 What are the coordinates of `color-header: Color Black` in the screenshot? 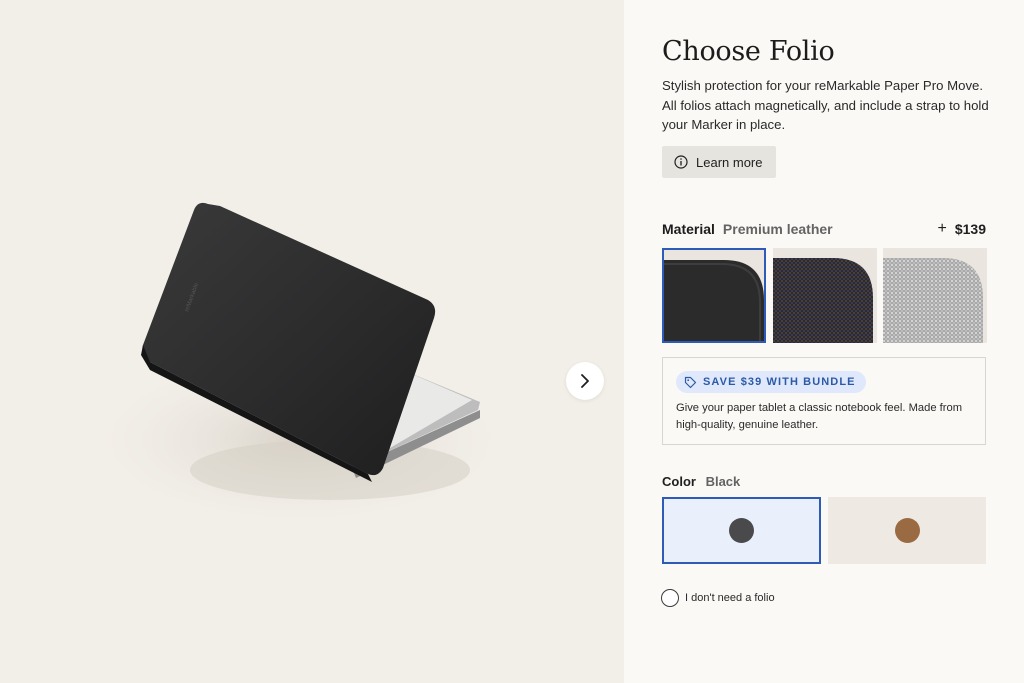 It's located at (701, 481).